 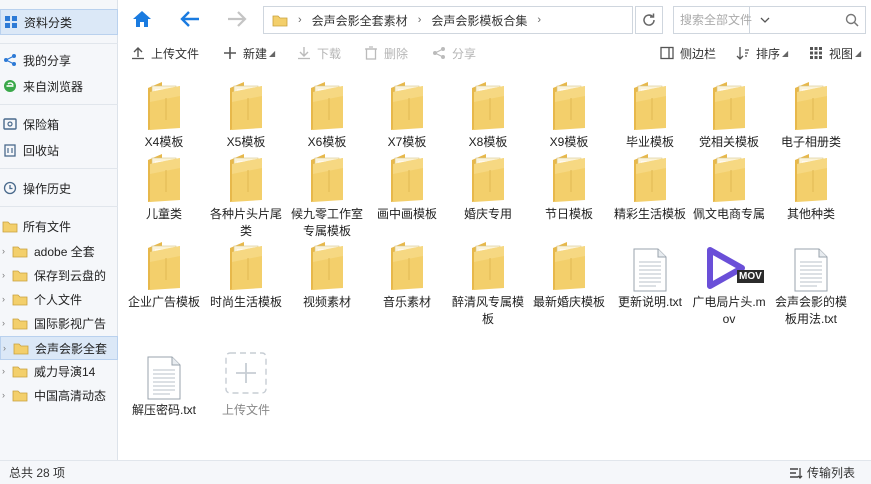 I want to click on folder-item: 电子相册类, so click(x=811, y=111).